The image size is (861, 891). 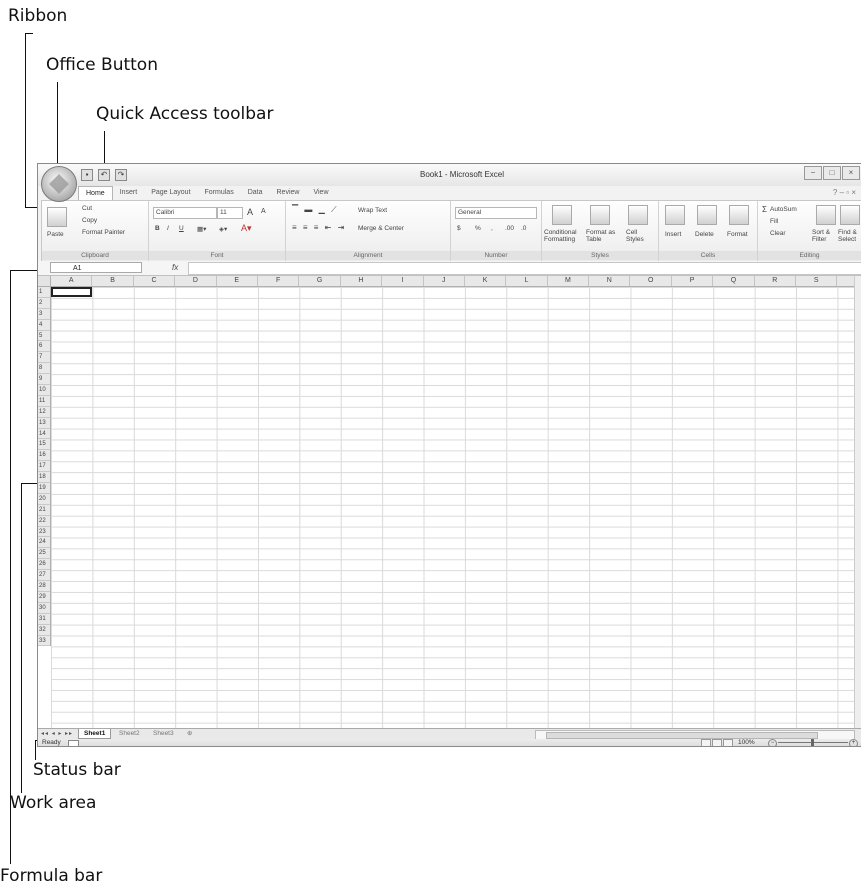 What do you see at coordinates (44, 314) in the screenshot?
I see `row-header: 3` at bounding box center [44, 314].